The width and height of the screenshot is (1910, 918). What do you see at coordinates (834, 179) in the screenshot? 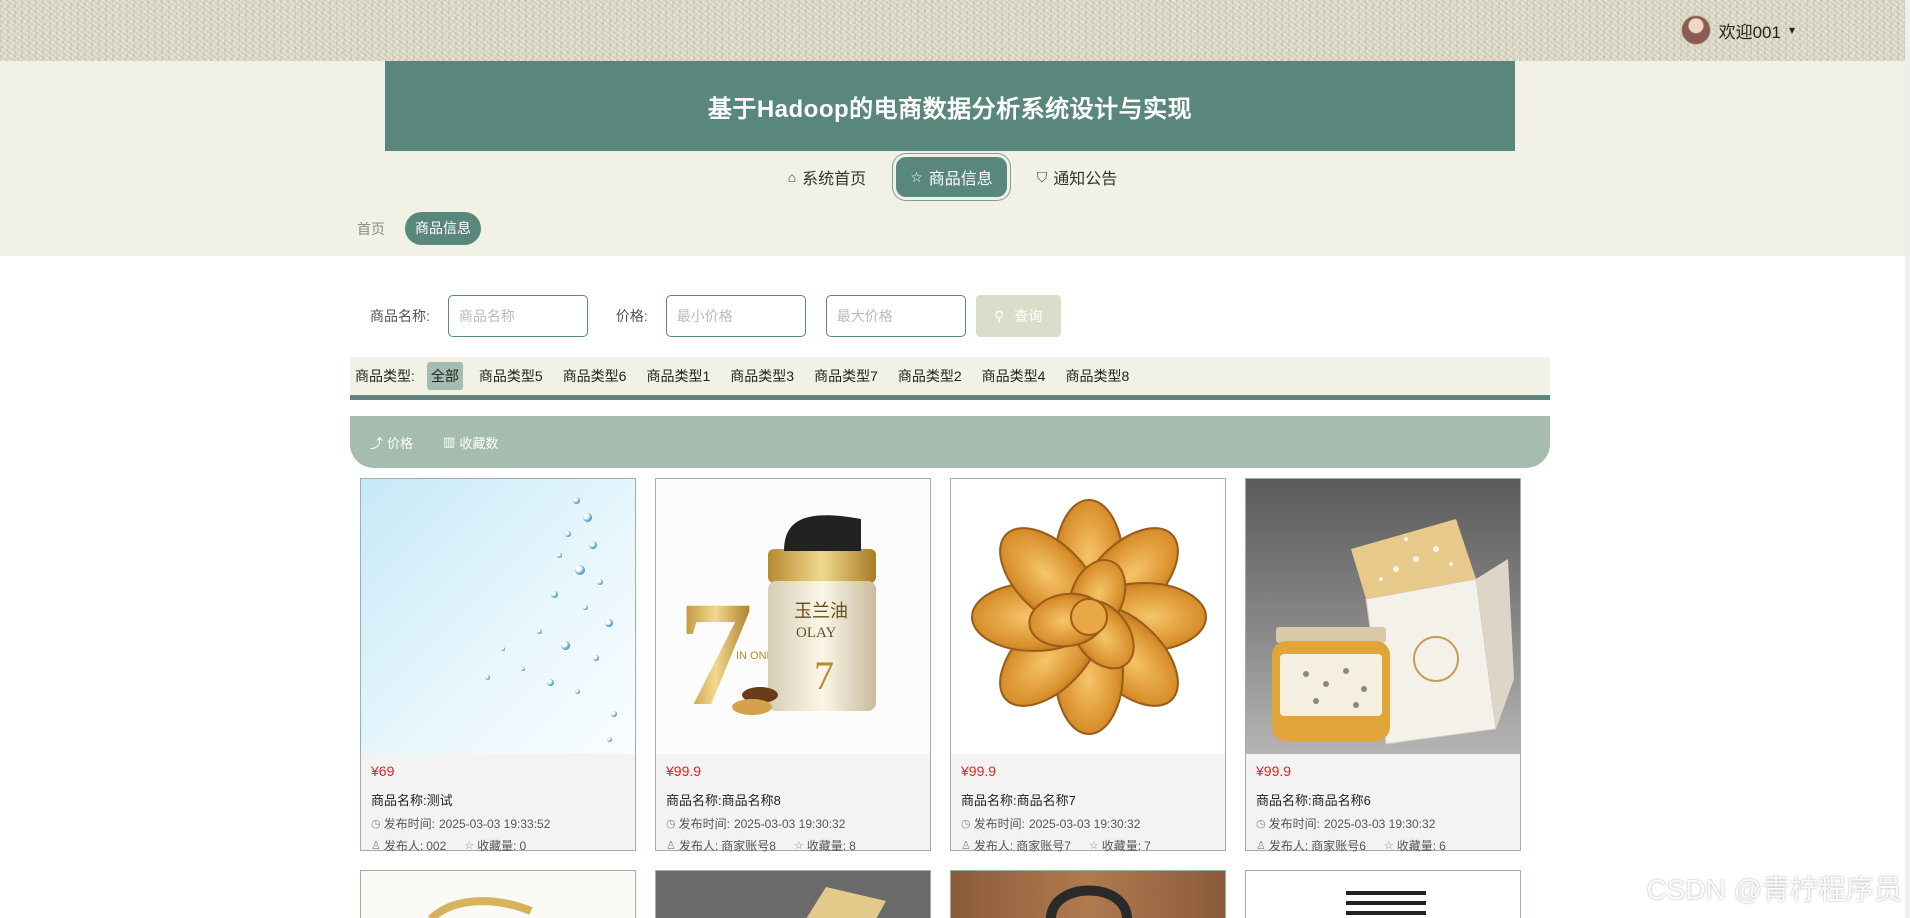
I see `nav-home-label: 系统首页` at bounding box center [834, 179].